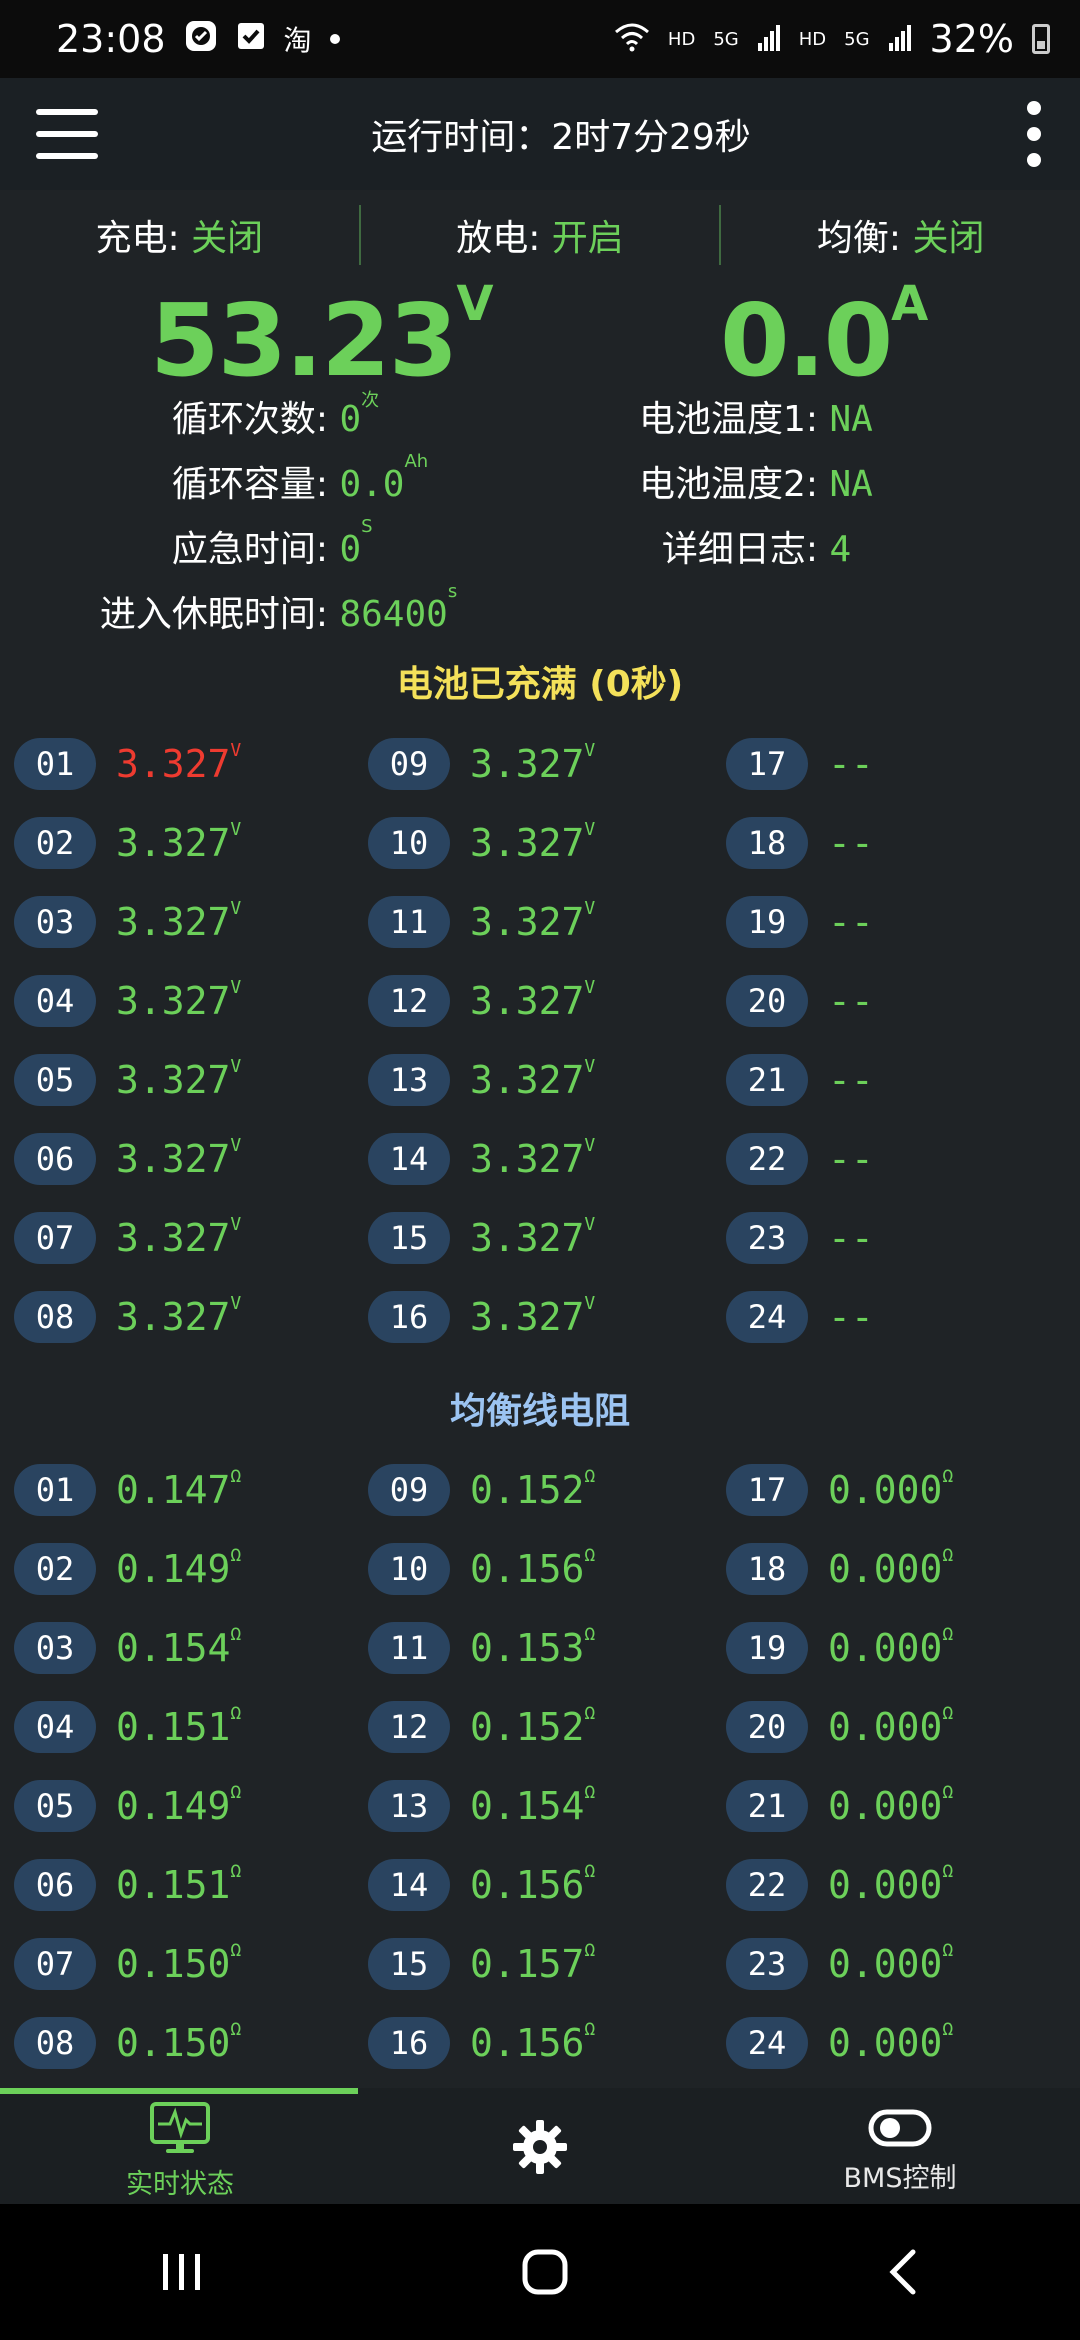 The height and width of the screenshot is (2340, 1080). What do you see at coordinates (1034, 134) in the screenshot?
I see `more-options-icon` at bounding box center [1034, 134].